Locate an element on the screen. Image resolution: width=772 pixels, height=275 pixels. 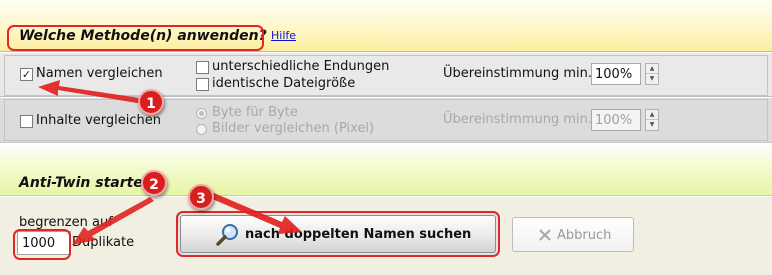
close-x-icon is located at coordinates (545, 235).